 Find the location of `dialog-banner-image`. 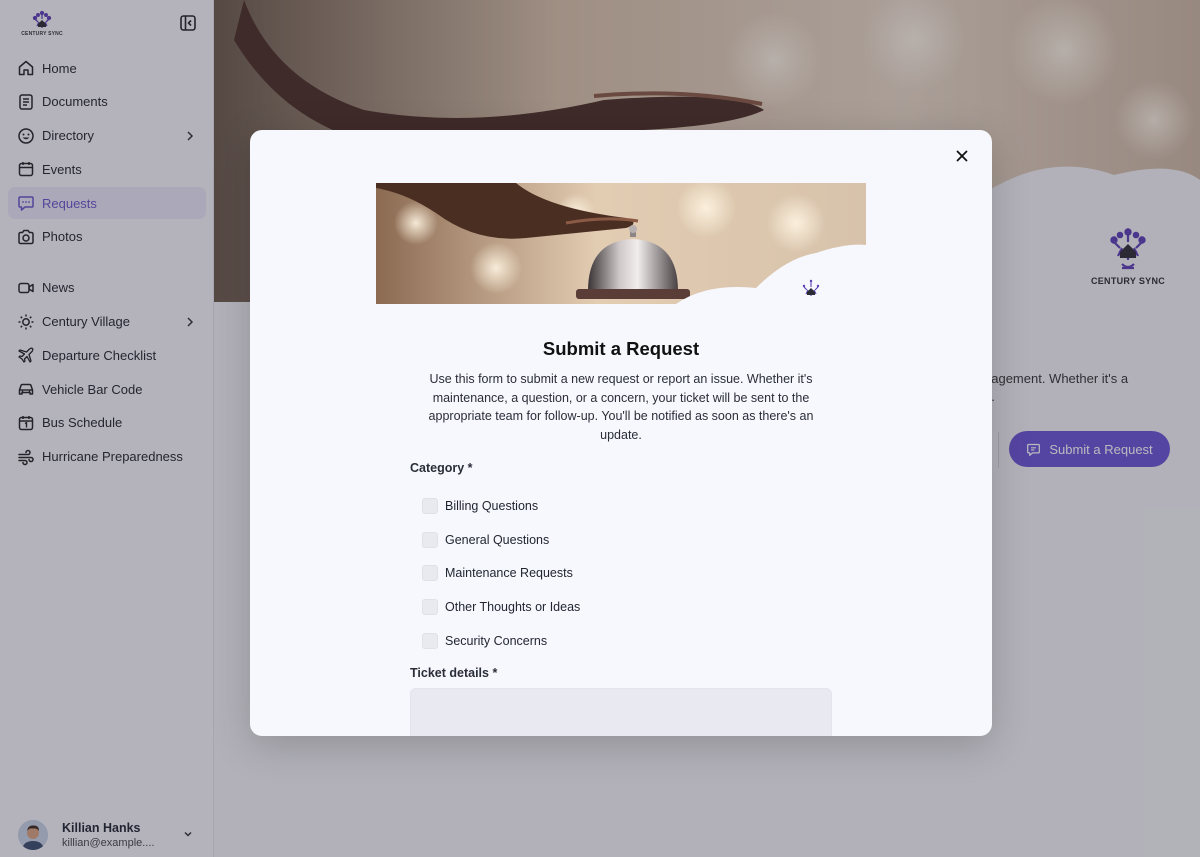

dialog-banner-image is located at coordinates (621, 243).